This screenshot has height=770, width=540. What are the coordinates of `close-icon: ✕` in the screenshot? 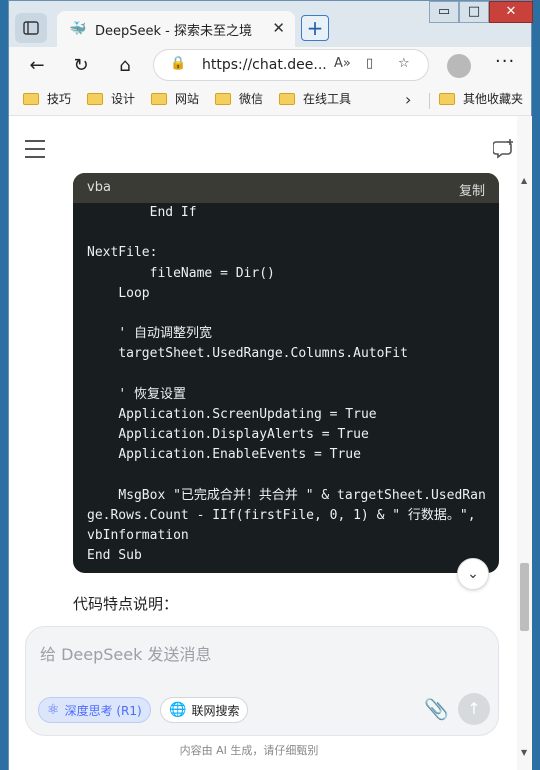 It's located at (278, 28).